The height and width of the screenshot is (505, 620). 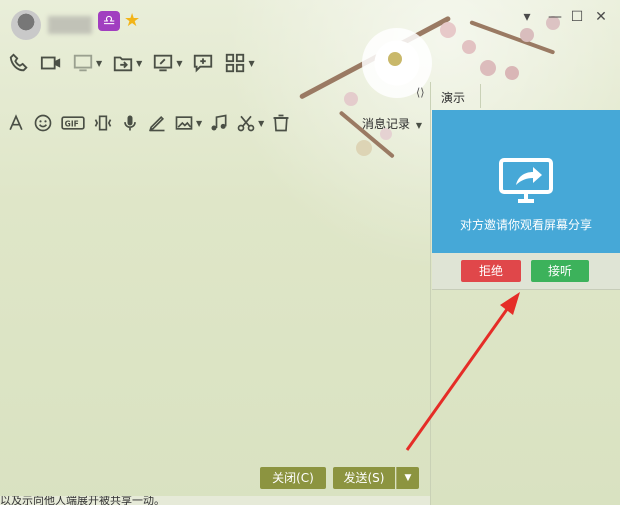 What do you see at coordinates (215, 500) in the screenshot?
I see `bottom-cropped-text: 以及示向他人端展开被共享一动。` at bounding box center [215, 500].